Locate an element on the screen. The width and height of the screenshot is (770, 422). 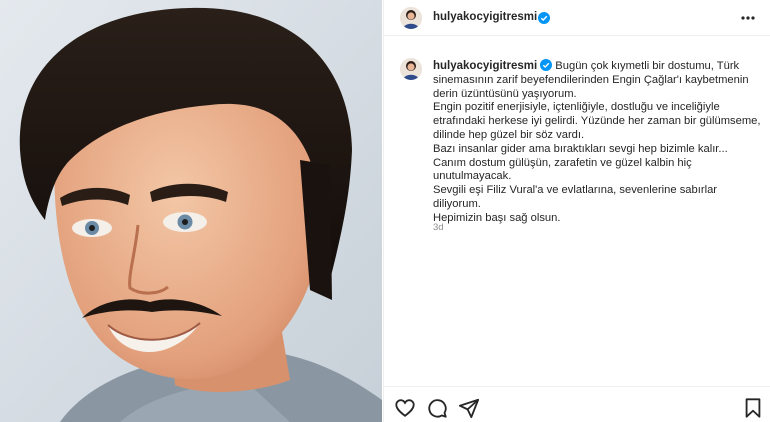
save-button is located at coordinates (753, 408).